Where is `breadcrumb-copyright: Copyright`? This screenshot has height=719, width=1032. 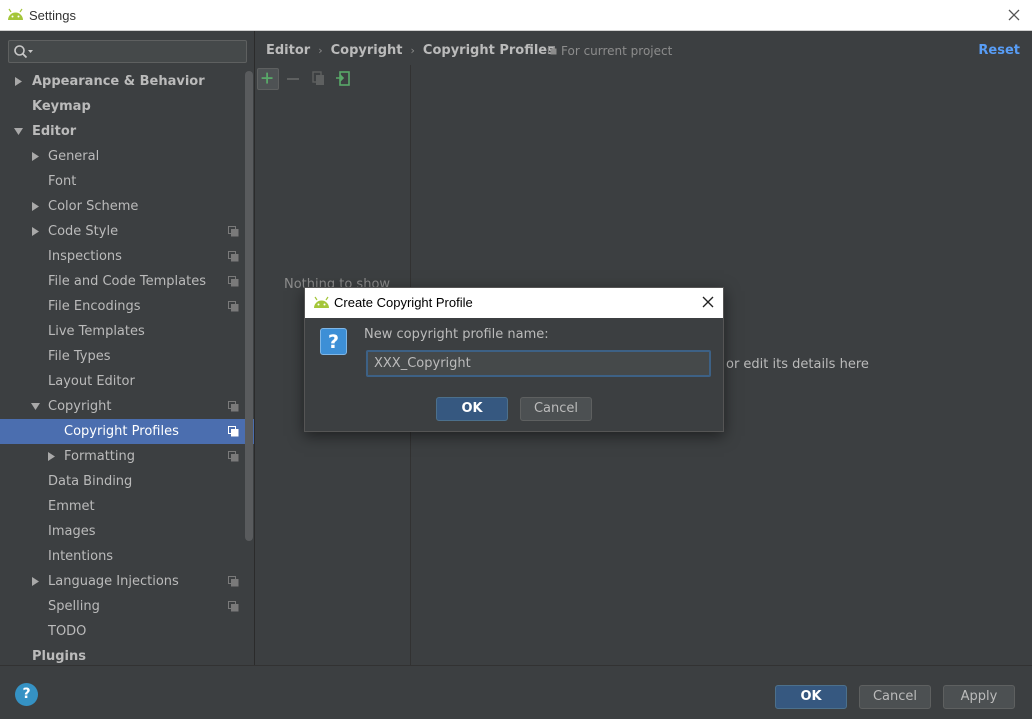
breadcrumb-copyright: Copyright is located at coordinates (366, 50).